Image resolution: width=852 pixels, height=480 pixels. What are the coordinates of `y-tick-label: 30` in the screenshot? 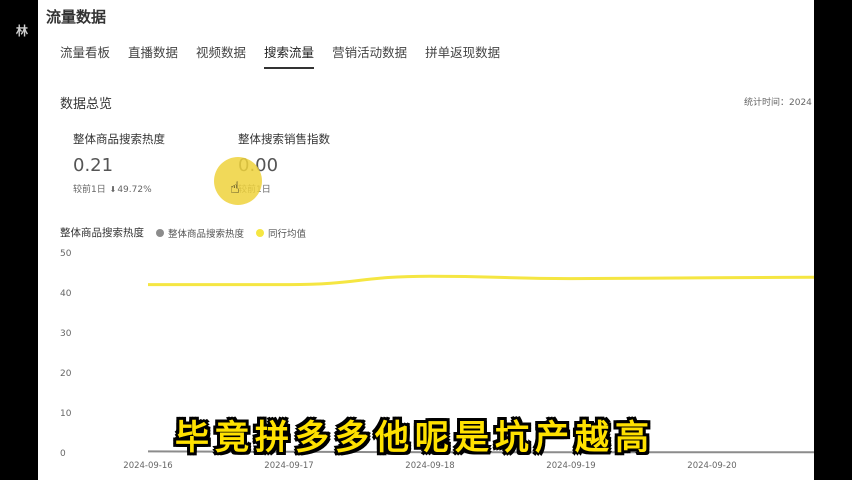 It's located at (66, 334).